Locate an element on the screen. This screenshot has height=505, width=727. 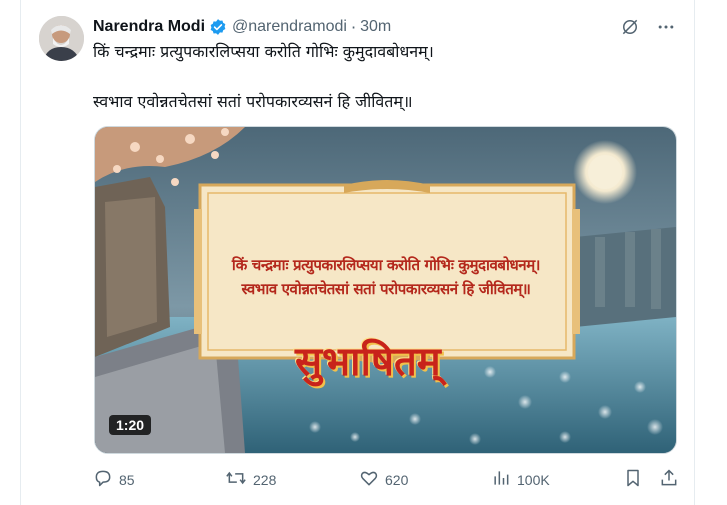
tweet-header: Narendra Modi @narendramodi · 30m is located at coordinates (242, 27).